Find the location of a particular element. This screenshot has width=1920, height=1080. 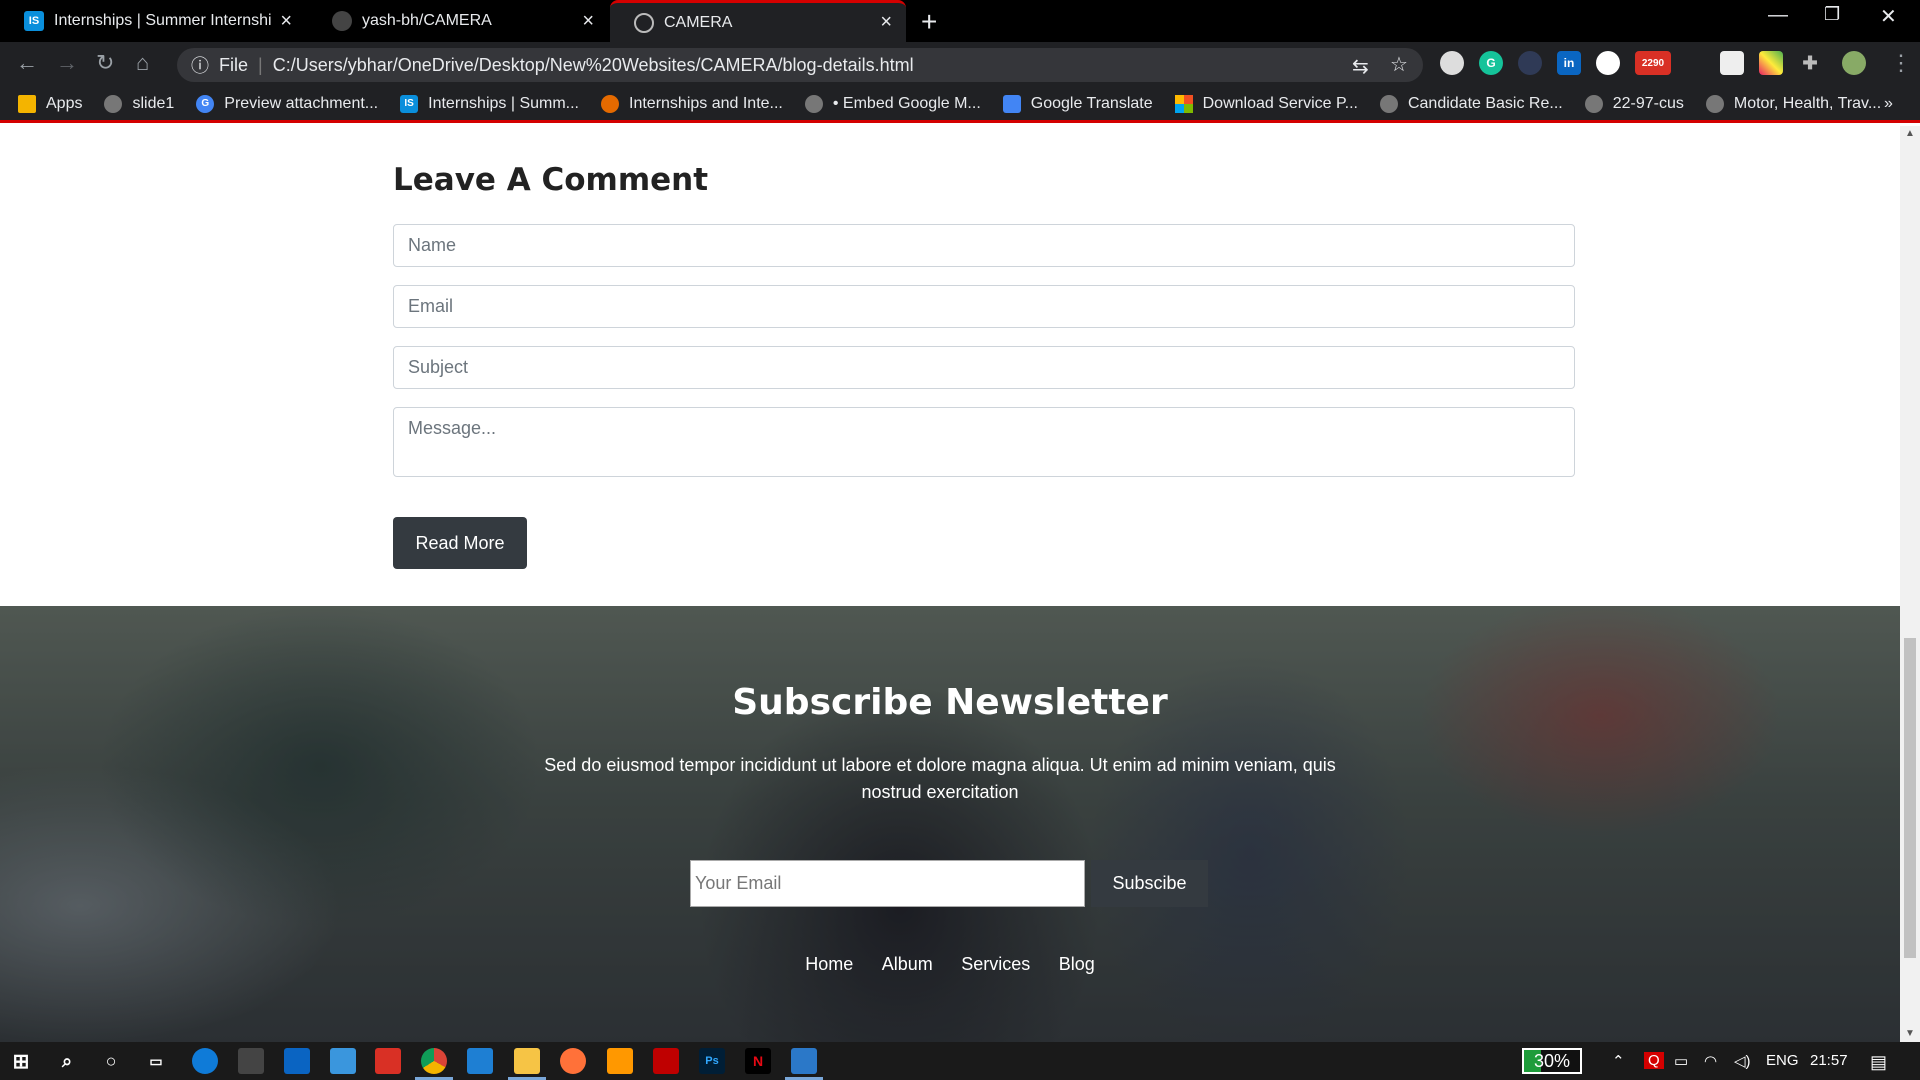

minimize-icon: — is located at coordinates (1778, 15).